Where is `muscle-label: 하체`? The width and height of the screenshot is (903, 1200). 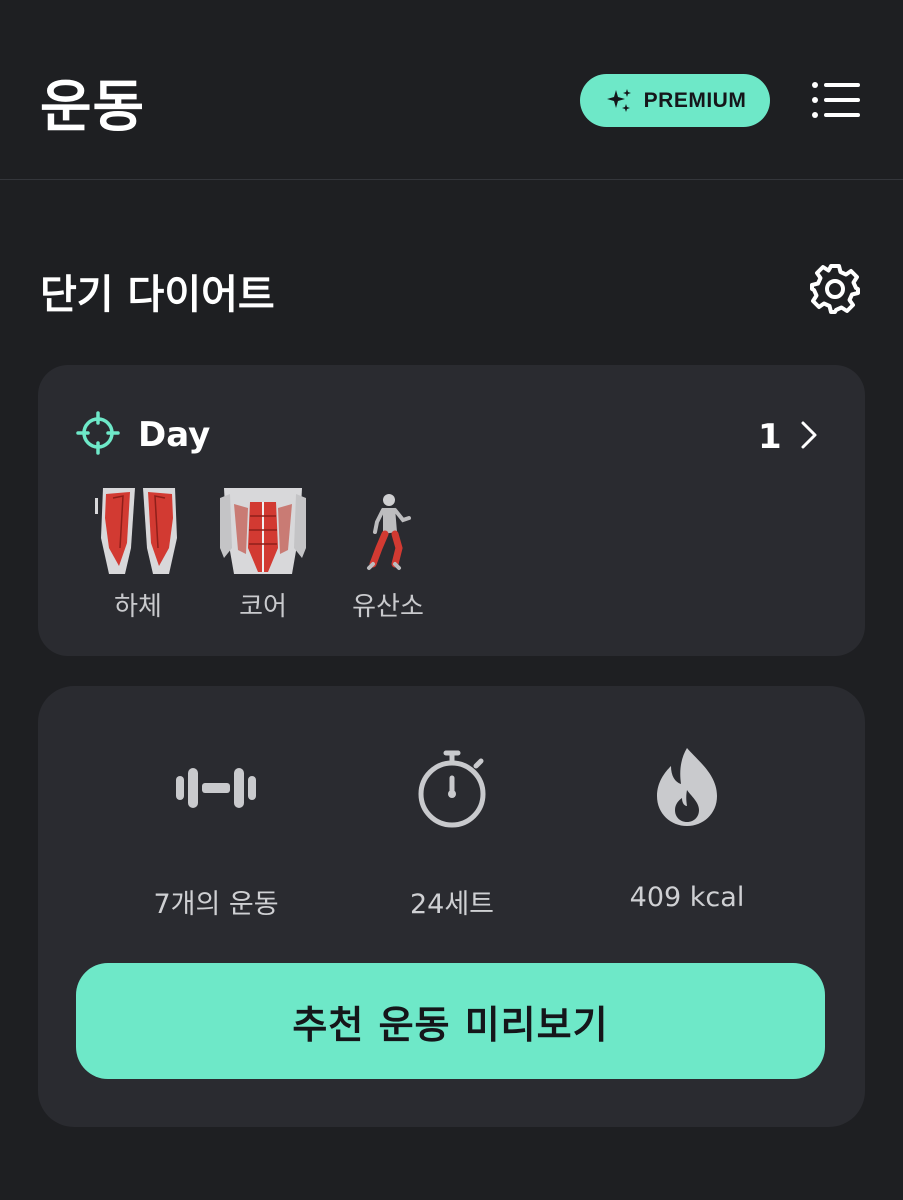 muscle-label: 하체 is located at coordinates (138, 607).